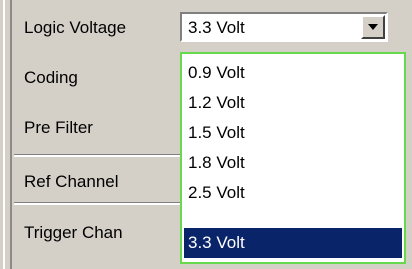 This screenshot has width=412, height=269. I want to click on panel-right-border, so click(410, 134).